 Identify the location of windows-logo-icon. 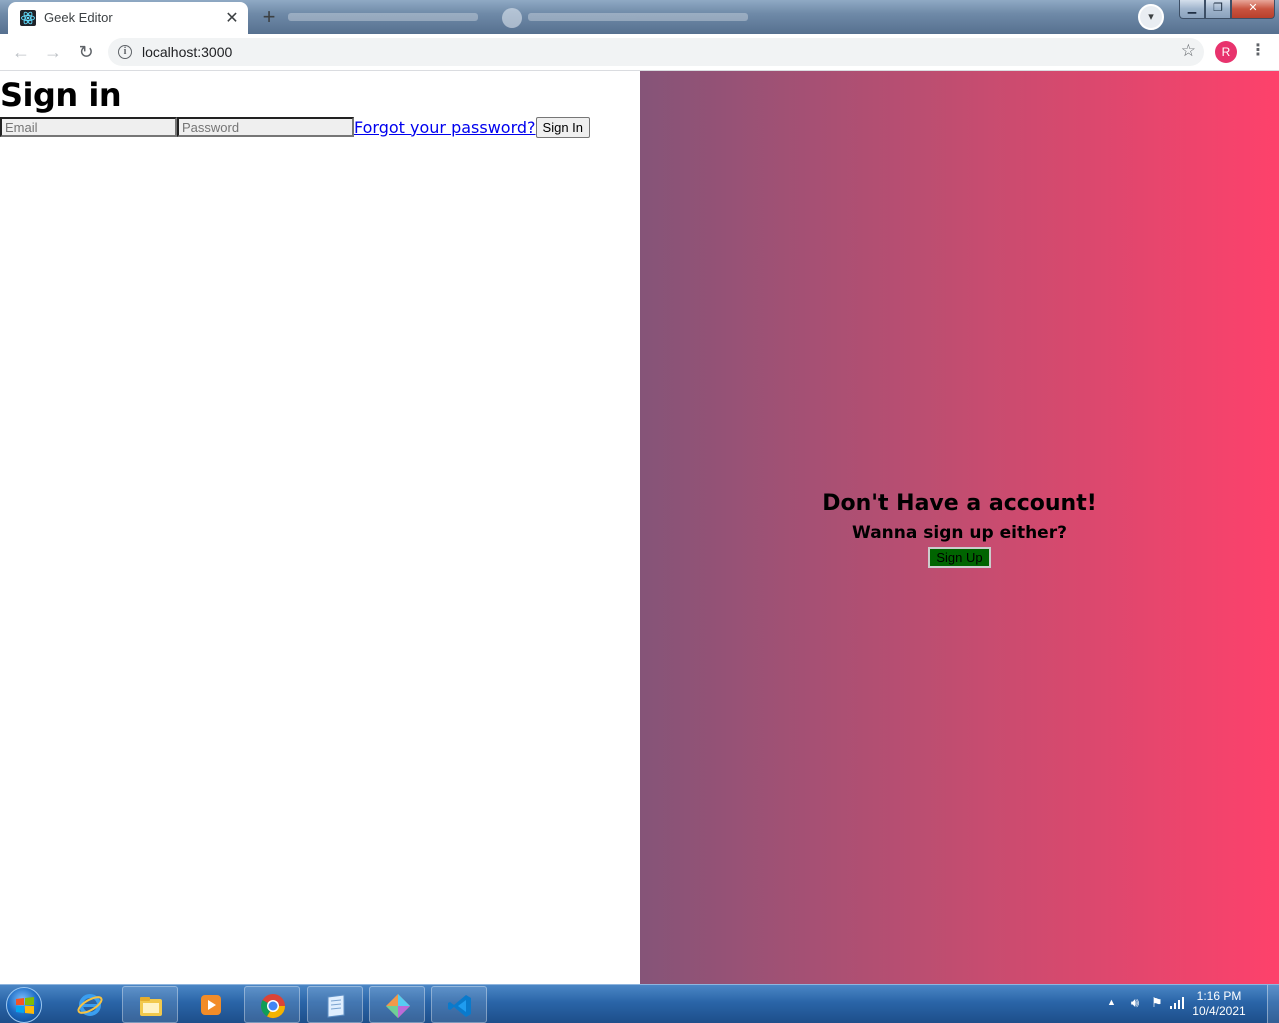
(25, 1005).